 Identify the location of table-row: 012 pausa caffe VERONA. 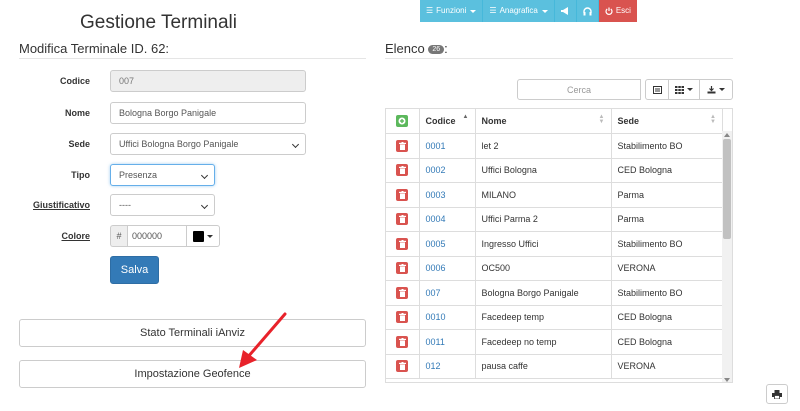
(554, 366).